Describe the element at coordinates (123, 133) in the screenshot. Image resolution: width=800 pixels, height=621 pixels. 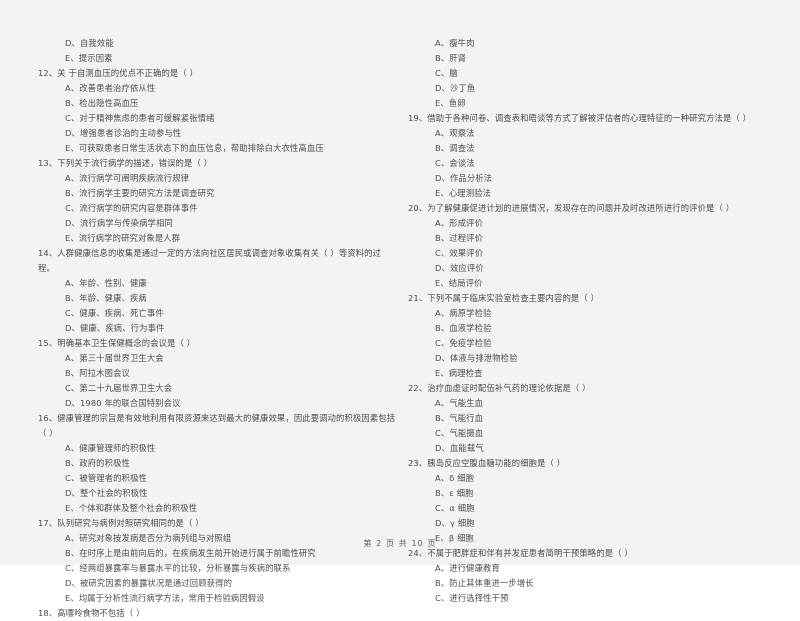
I see `option-item: D、增强患者诊治的主动参与性` at that location.